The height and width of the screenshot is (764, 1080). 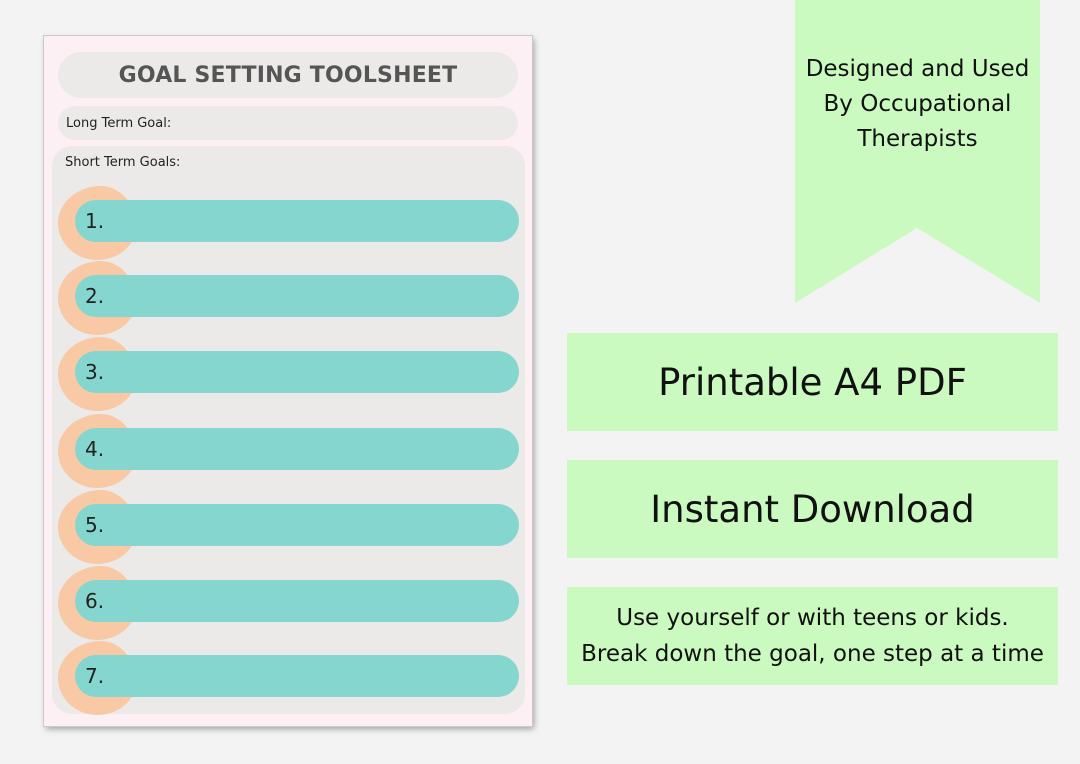 I want to click on goal-number: 1., so click(x=95, y=221).